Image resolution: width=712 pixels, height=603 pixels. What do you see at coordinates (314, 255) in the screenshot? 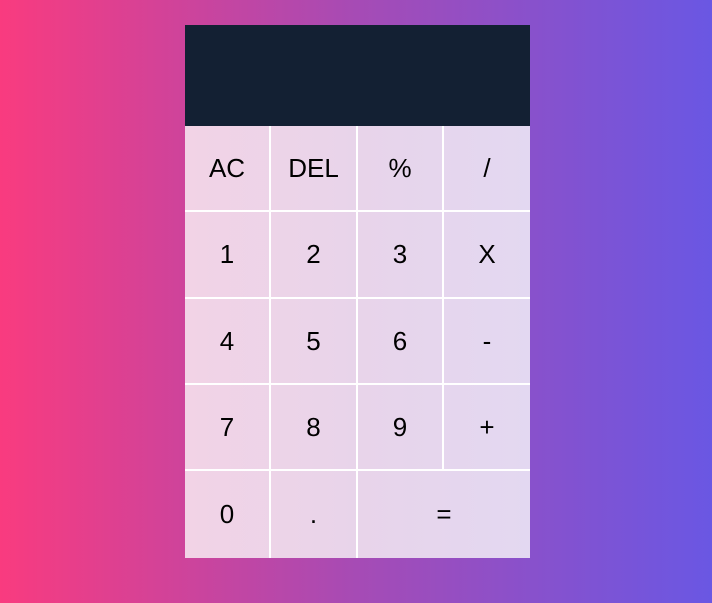
I see `digit-2-button: 2` at bounding box center [314, 255].